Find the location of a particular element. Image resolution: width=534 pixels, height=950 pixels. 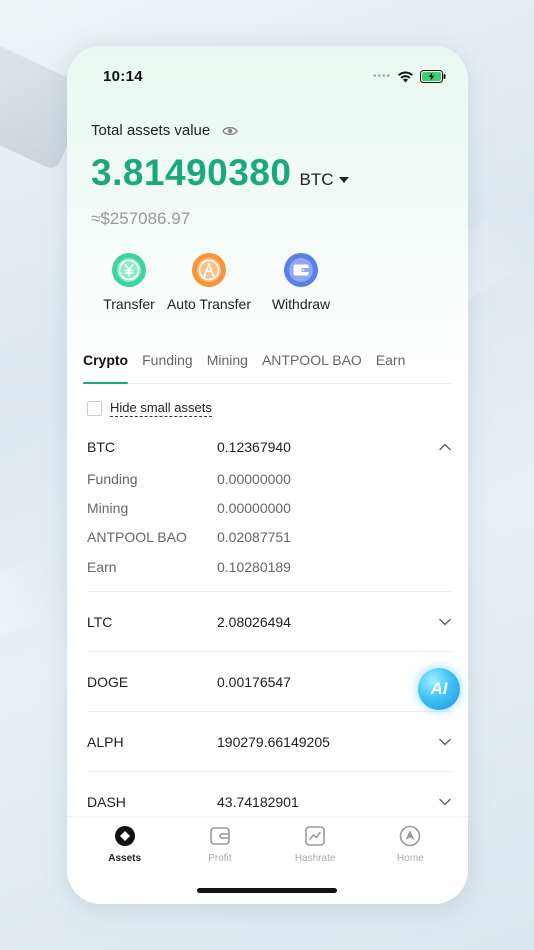

wallet-icon is located at coordinates (301, 270).